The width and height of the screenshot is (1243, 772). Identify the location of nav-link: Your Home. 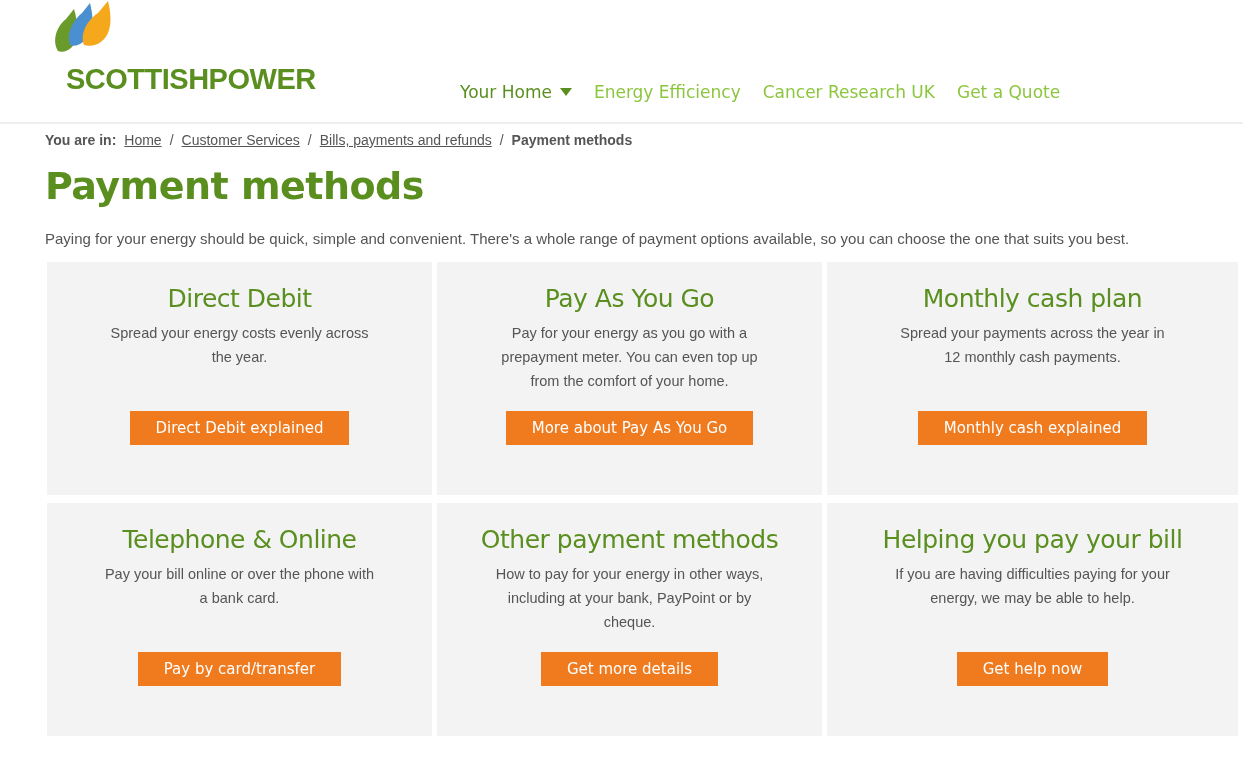
(516, 92).